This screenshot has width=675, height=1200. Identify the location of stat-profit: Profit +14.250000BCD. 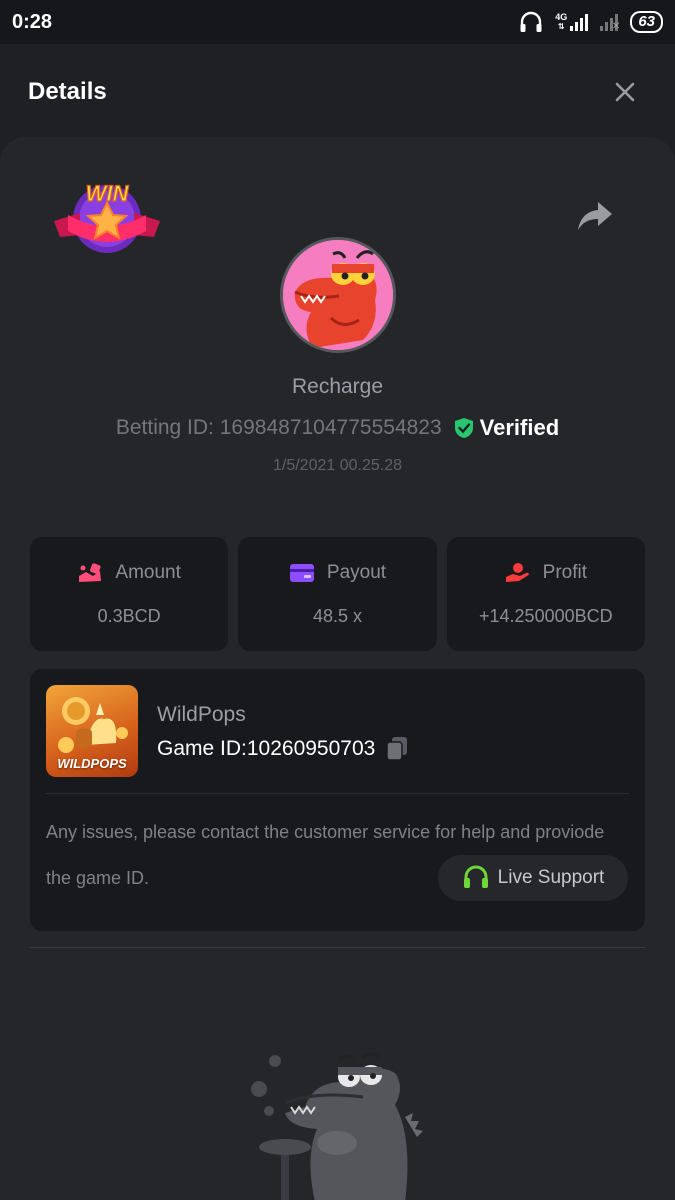
(545, 594).